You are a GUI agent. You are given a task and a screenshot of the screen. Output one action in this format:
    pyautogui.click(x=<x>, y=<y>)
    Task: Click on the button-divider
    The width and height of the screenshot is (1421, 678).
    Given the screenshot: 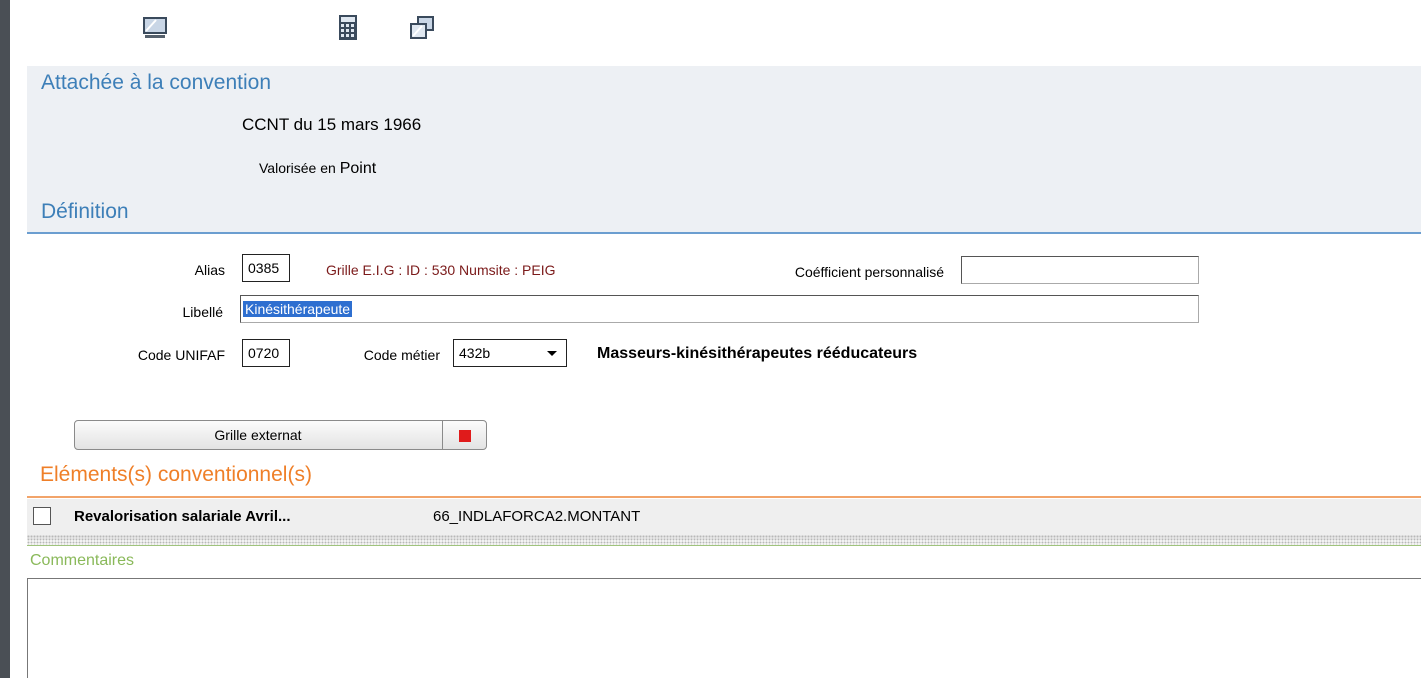 What is the action you would take?
    pyautogui.click(x=442, y=435)
    